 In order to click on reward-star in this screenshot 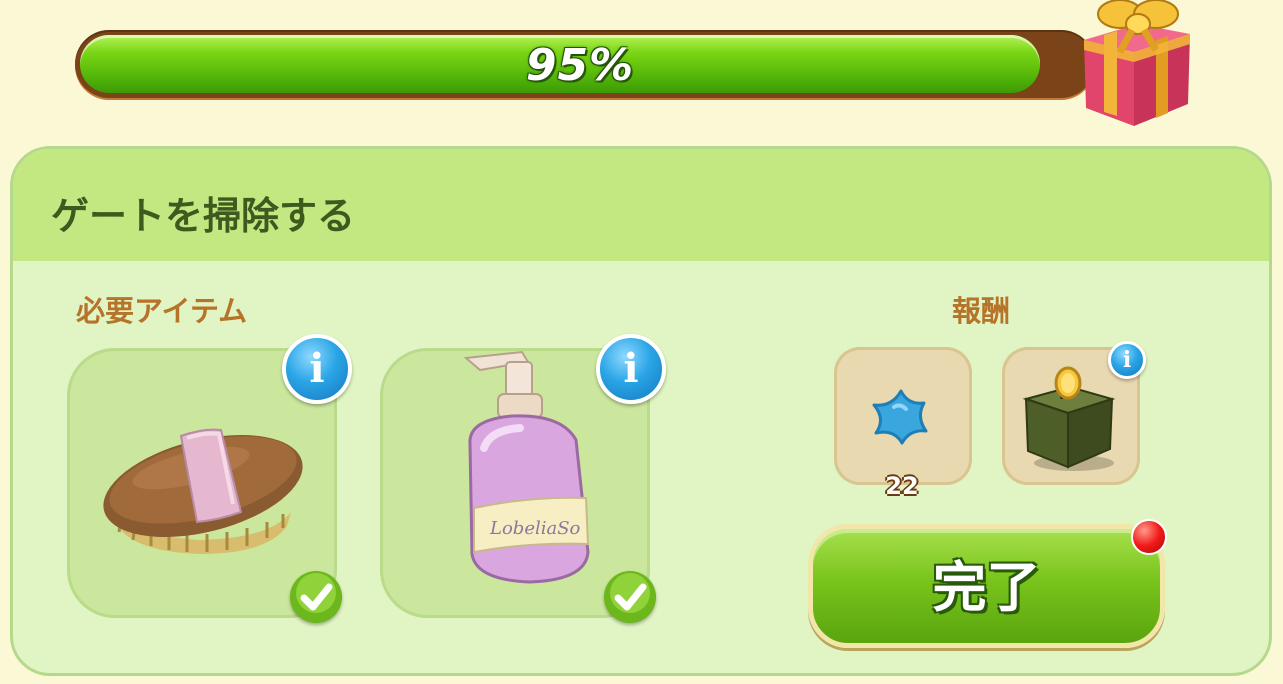, I will do `click(903, 416)`.